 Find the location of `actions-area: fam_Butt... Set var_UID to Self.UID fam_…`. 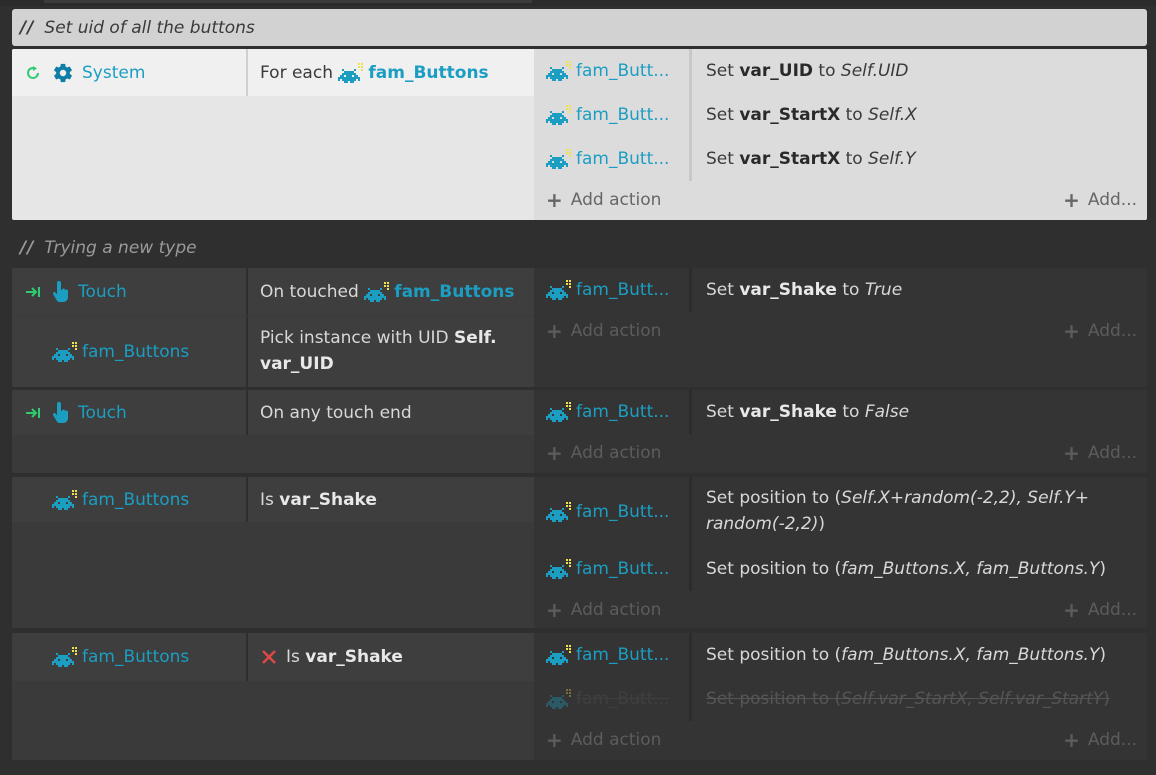

actions-area: fam_Butt... Set var_UID to Self.UID fam_… is located at coordinates (840, 134).